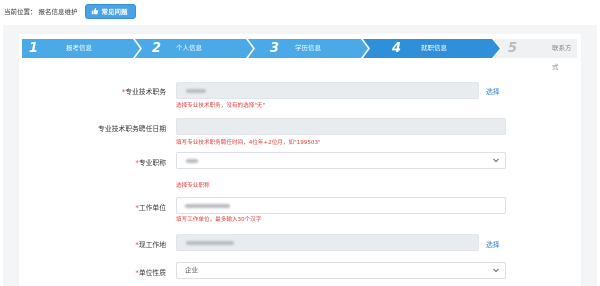 This screenshot has width=600, height=286. What do you see at coordinates (341, 270) in the screenshot?
I see `unit-type-select: 企业` at bounding box center [341, 270].